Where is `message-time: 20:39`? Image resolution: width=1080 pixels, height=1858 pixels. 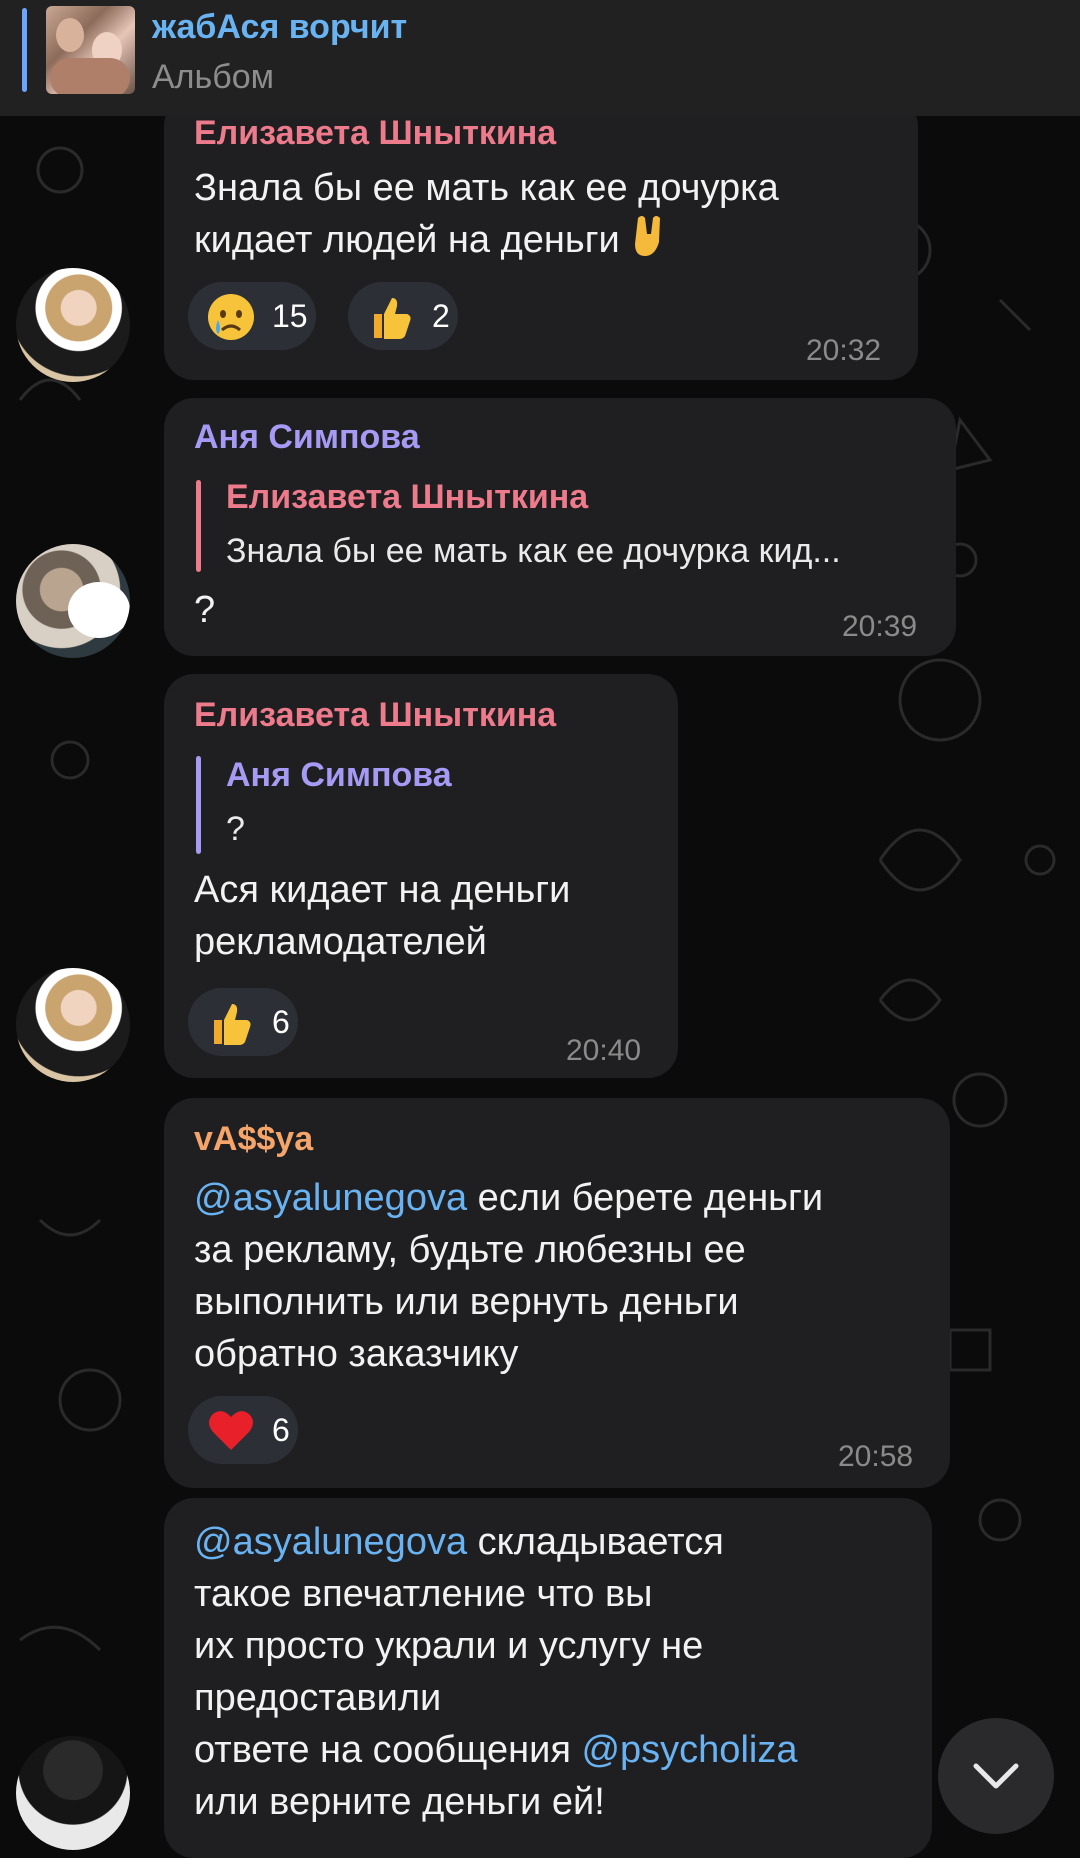
message-time: 20:39 is located at coordinates (880, 626).